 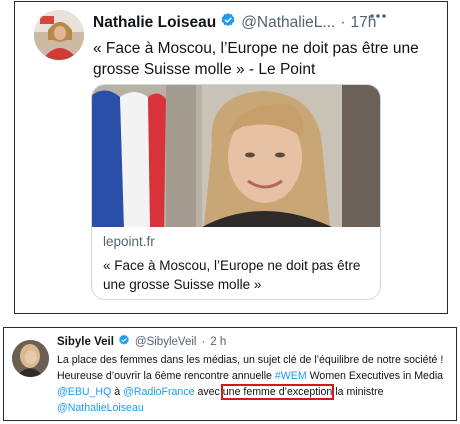 What do you see at coordinates (218, 342) in the screenshot?
I see `tweet-time: 2 h` at bounding box center [218, 342].